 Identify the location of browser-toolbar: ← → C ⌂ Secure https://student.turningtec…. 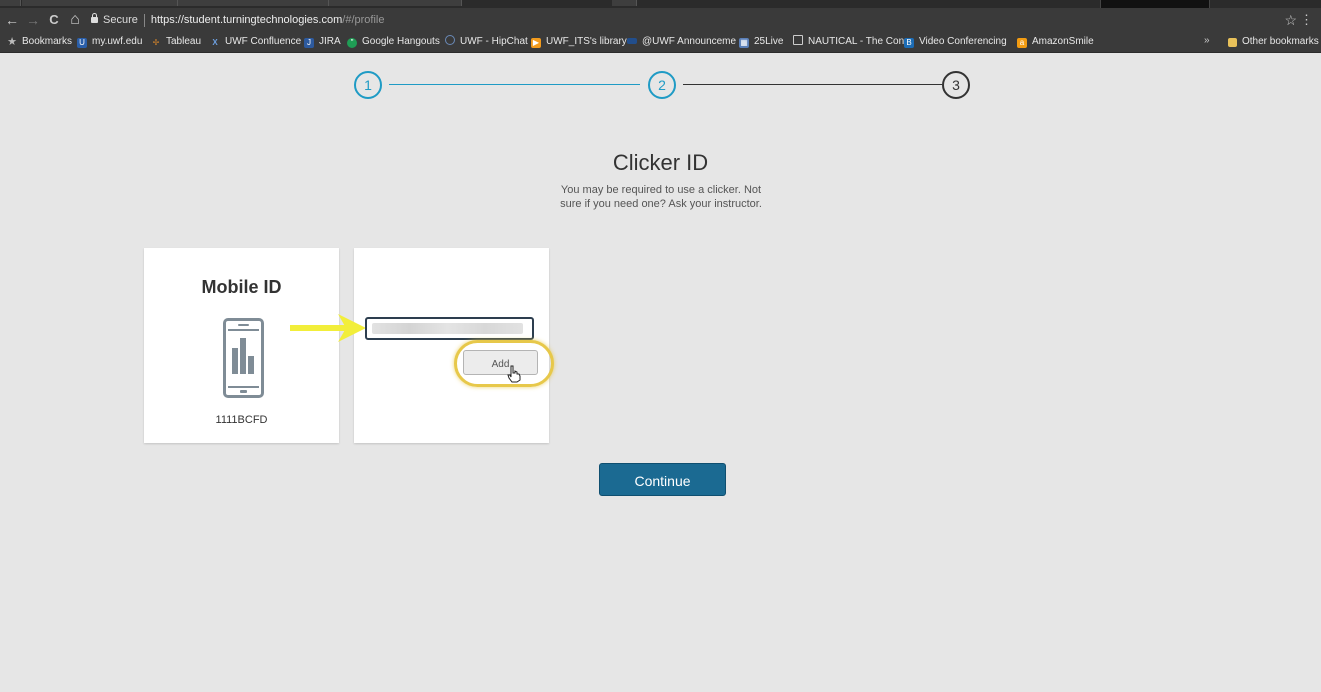
(660, 20).